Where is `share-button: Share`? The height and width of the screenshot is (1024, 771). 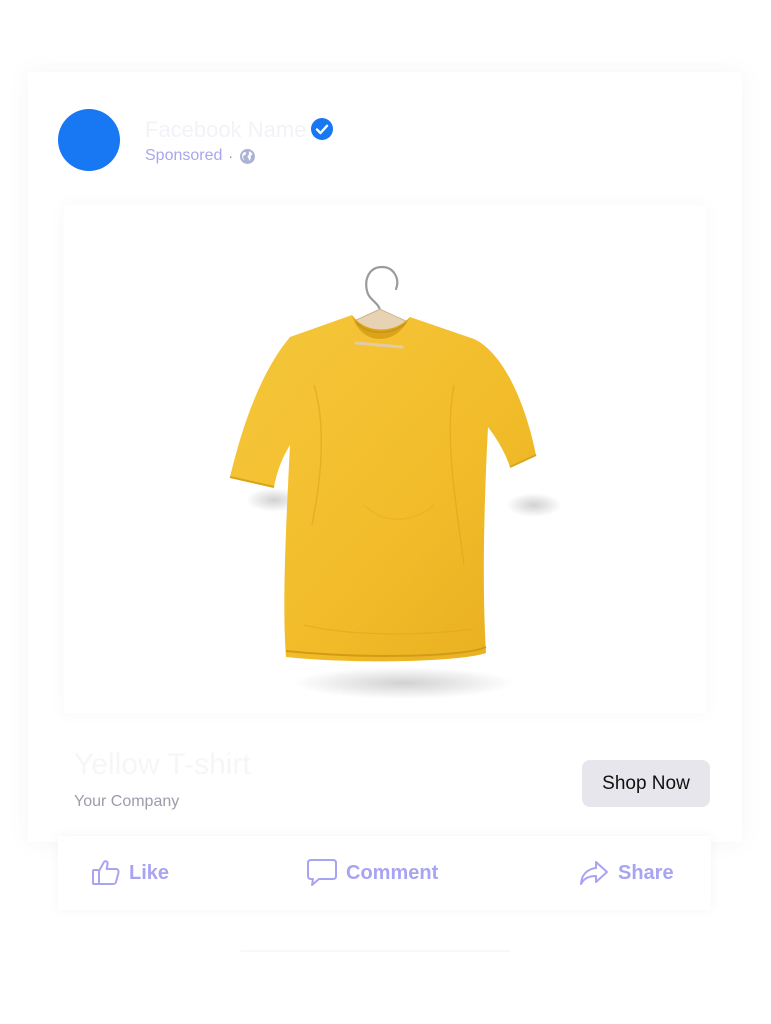 share-button: Share is located at coordinates (626, 873).